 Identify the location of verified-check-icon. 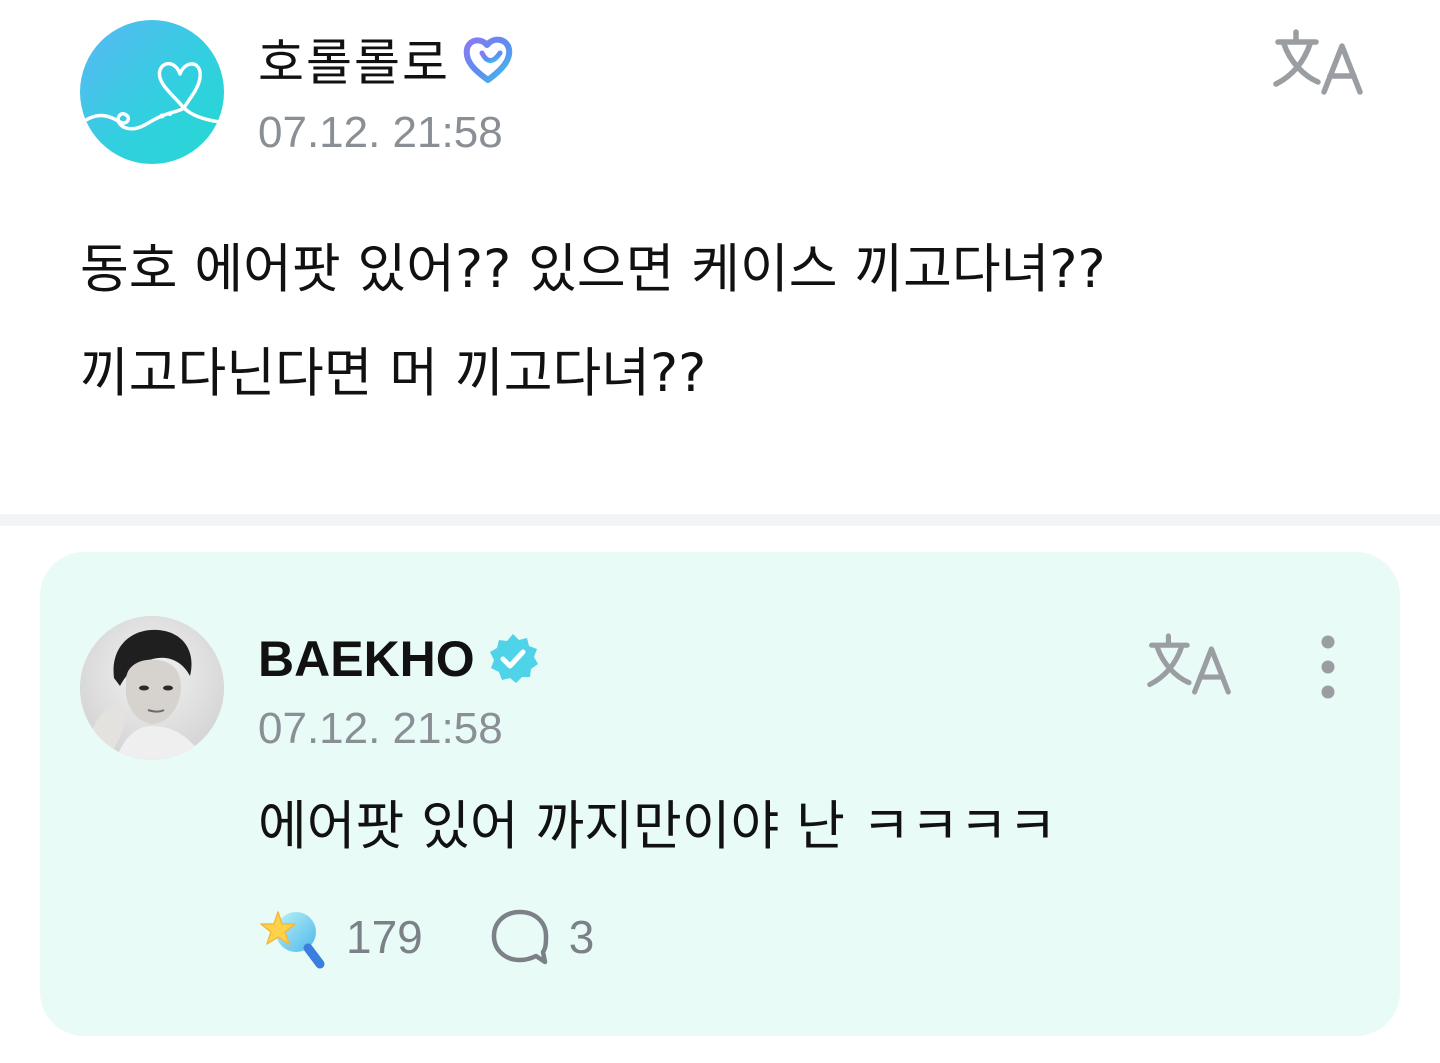
(513, 658).